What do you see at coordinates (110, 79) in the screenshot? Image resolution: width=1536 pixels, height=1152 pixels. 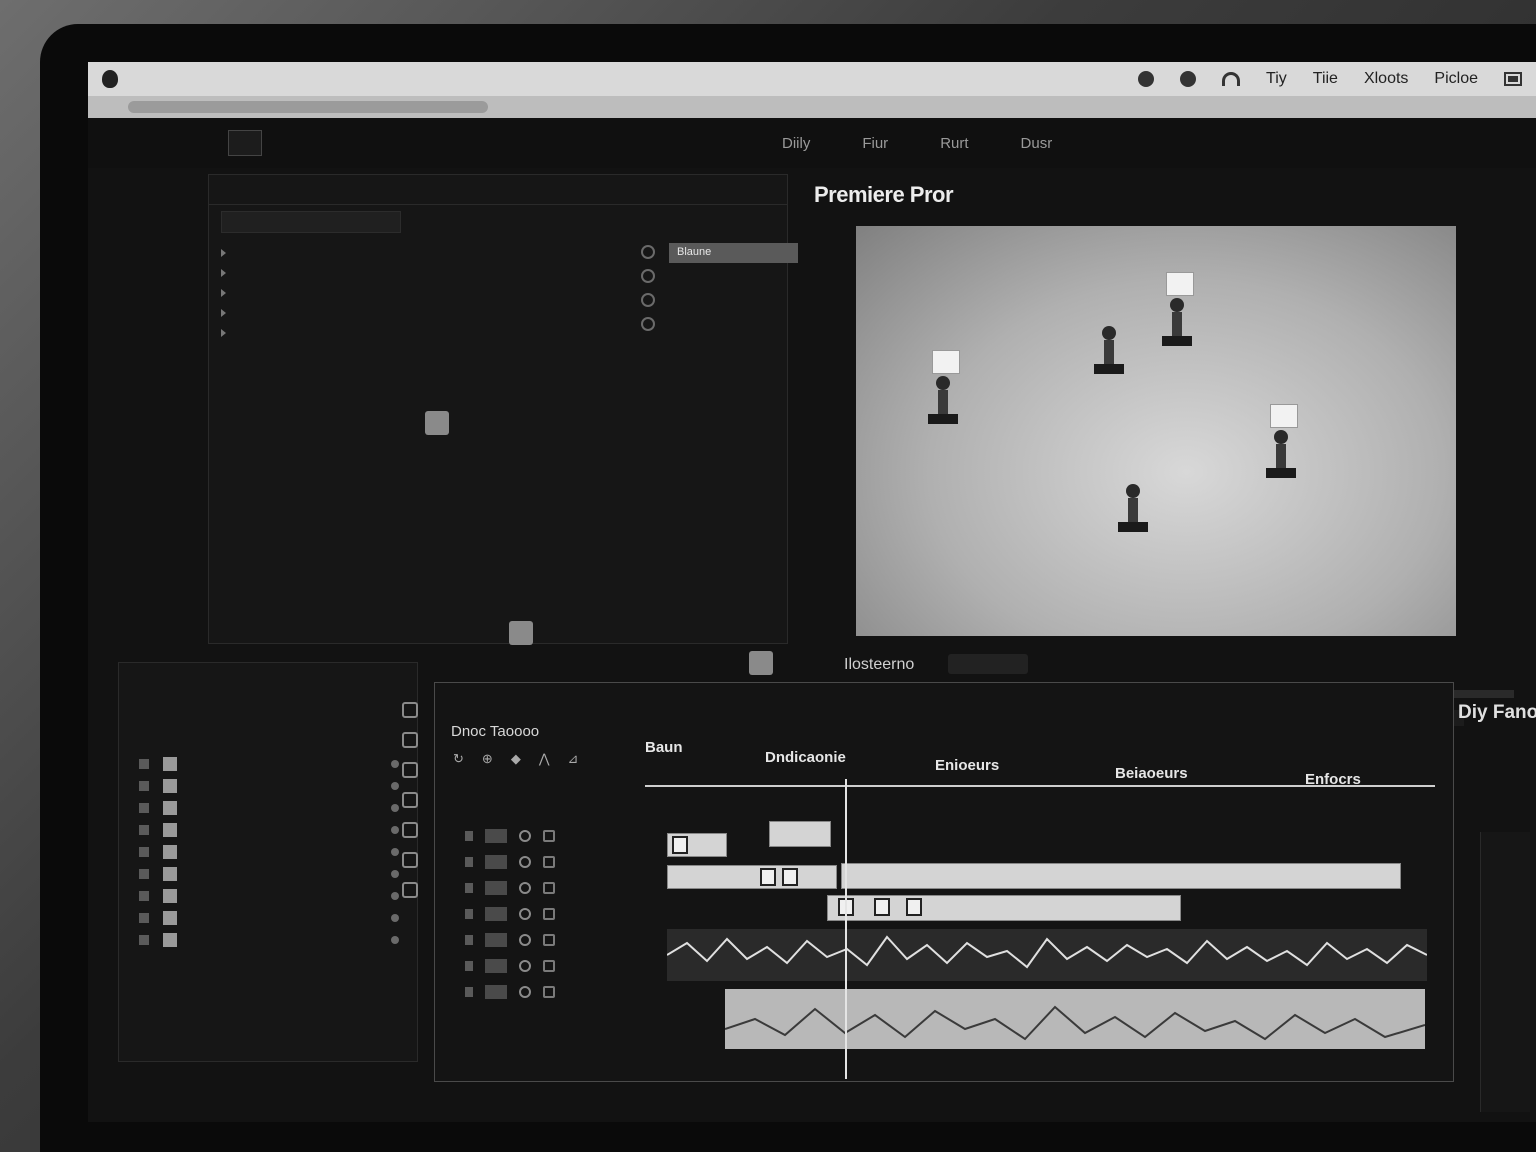 I see `apple-icon` at bounding box center [110, 79].